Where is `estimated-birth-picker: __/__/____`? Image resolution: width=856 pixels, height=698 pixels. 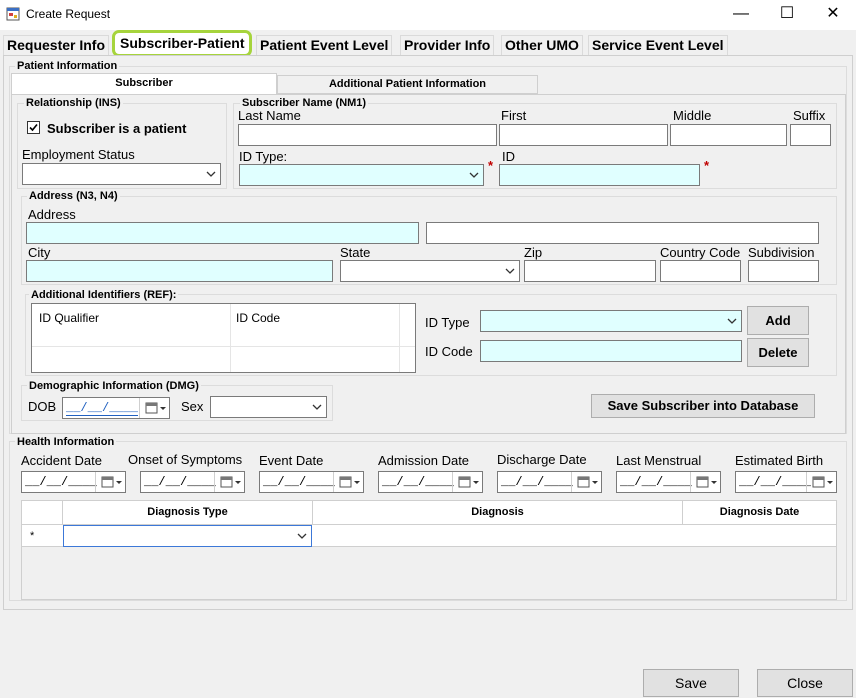
estimated-birth-picker: __/__/____ is located at coordinates (786, 482).